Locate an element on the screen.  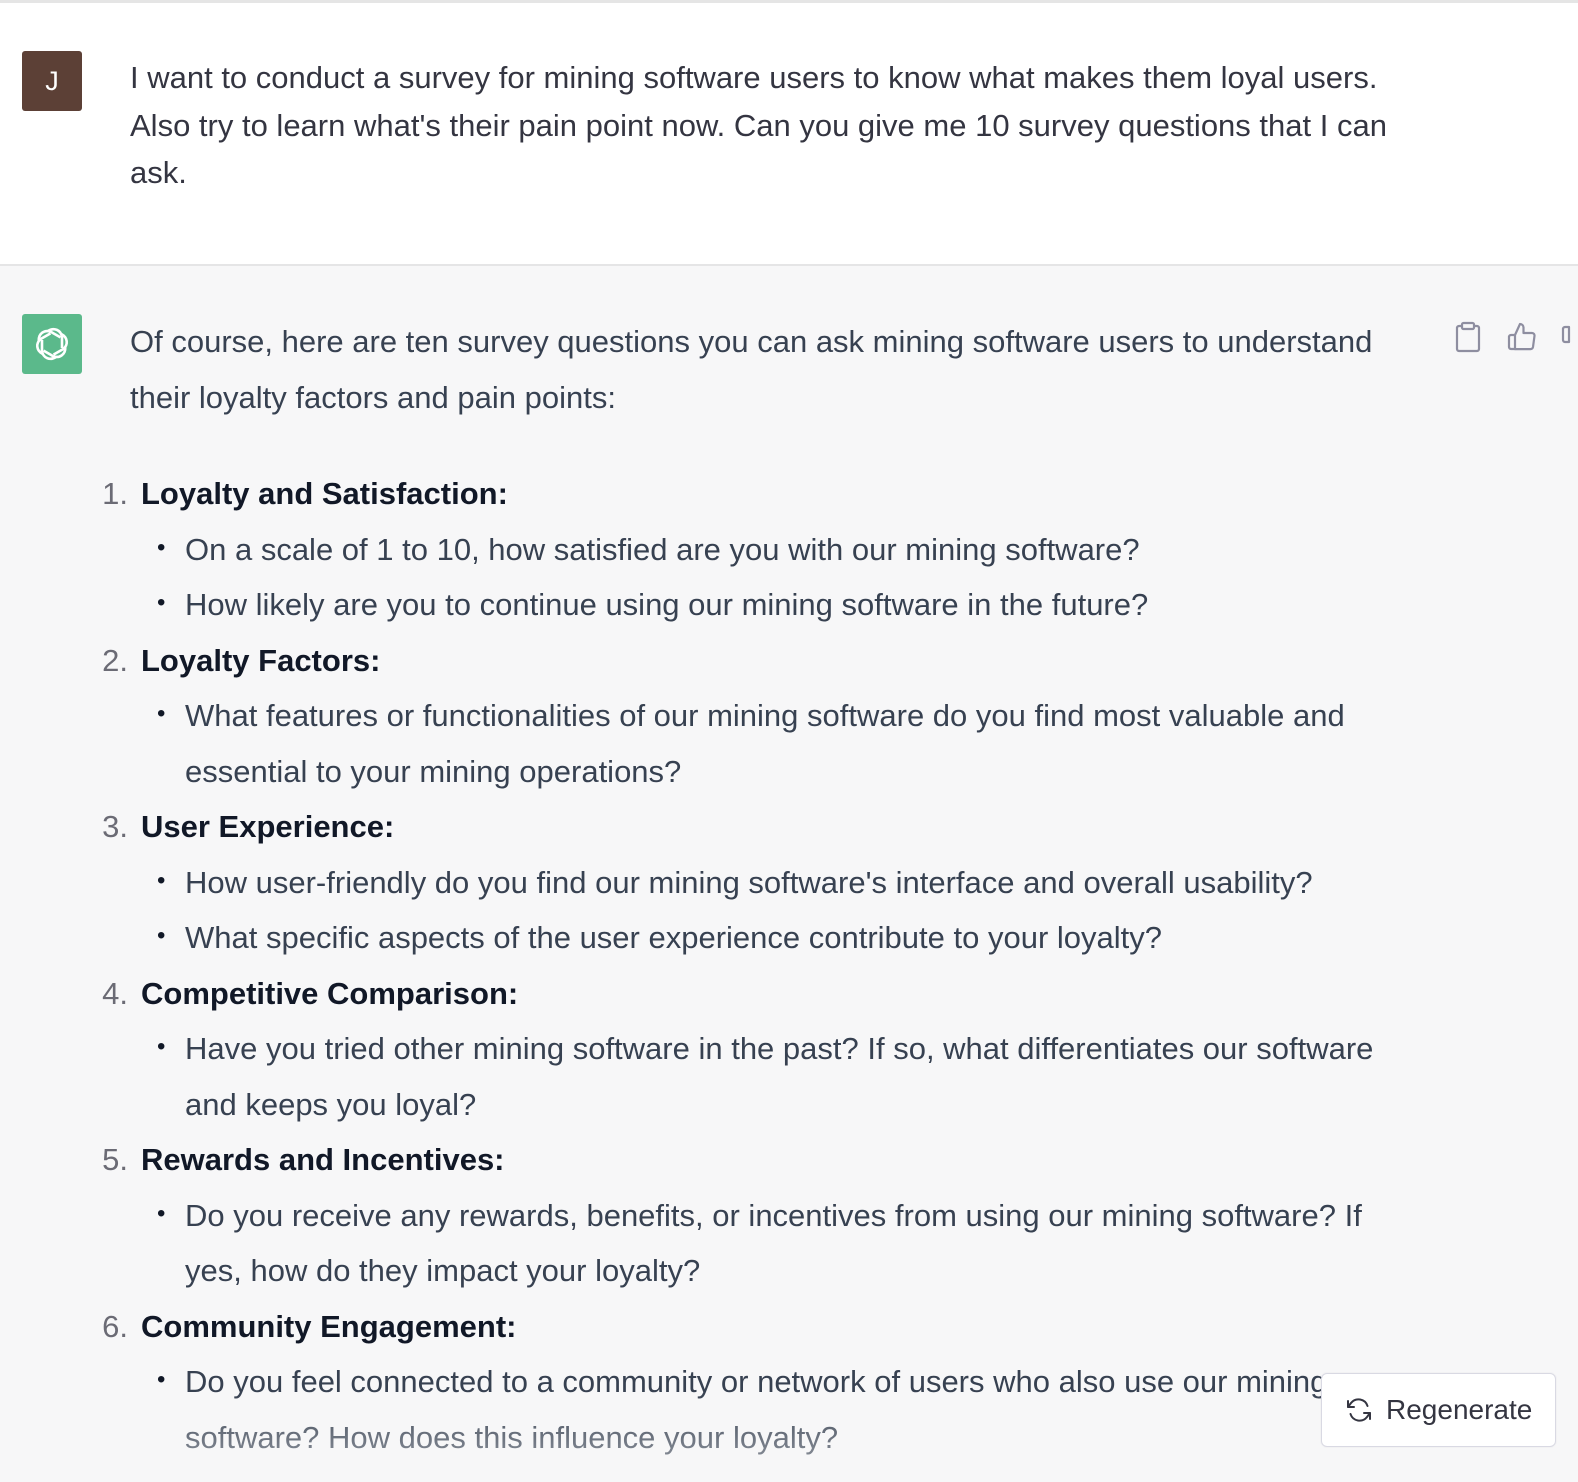
thumbs-up-button is located at coordinates (1522, 337).